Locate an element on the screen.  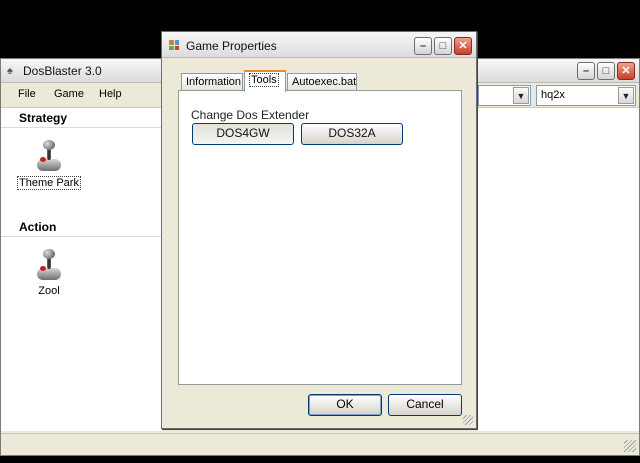
menu-file: File is located at coordinates (27, 94).